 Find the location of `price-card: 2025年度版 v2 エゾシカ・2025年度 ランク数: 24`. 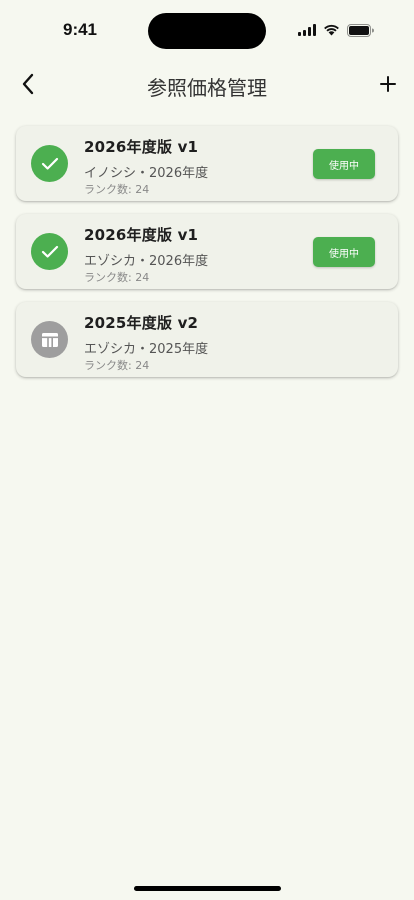

price-card: 2025年度版 v2 エゾシカ・2025年度 ランク数: 24 is located at coordinates (207, 339).